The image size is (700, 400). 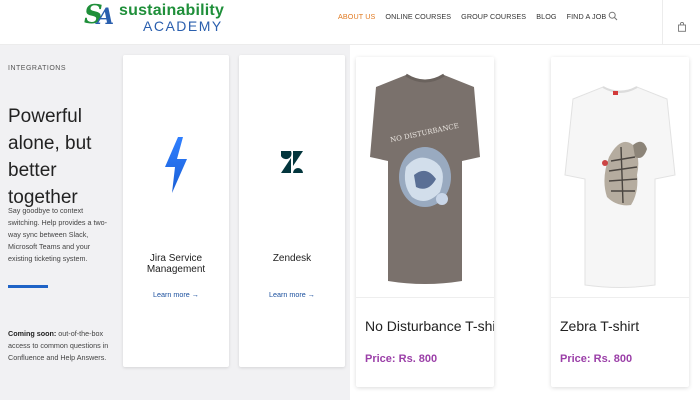 I want to click on jira-lightning-icon, so click(x=176, y=165).